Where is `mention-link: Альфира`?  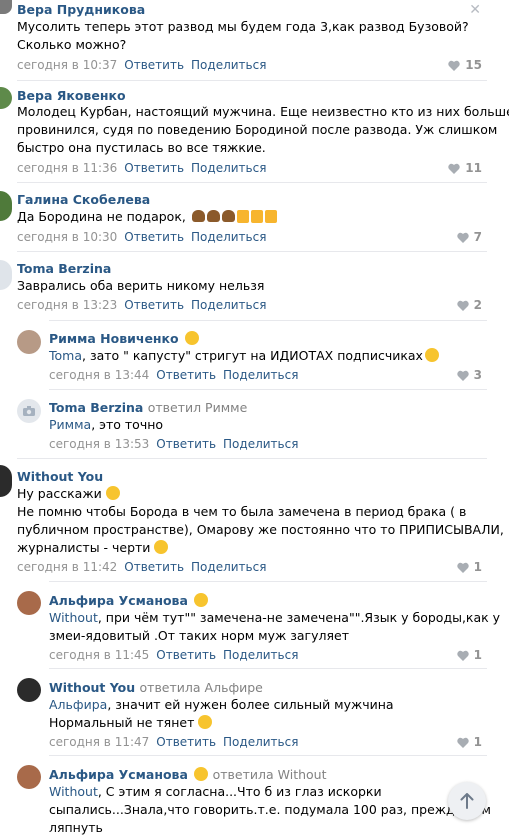
mention-link: Альфира is located at coordinates (78, 704).